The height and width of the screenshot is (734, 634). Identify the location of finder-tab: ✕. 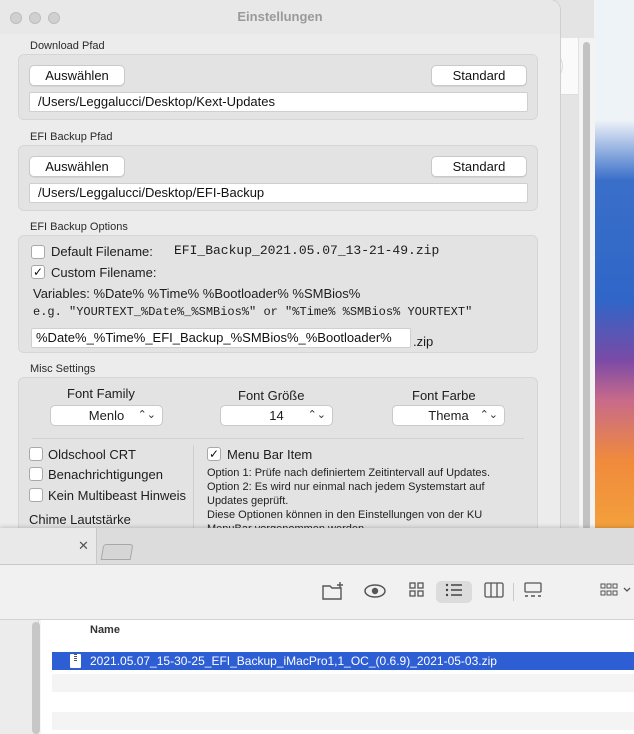
(48, 546).